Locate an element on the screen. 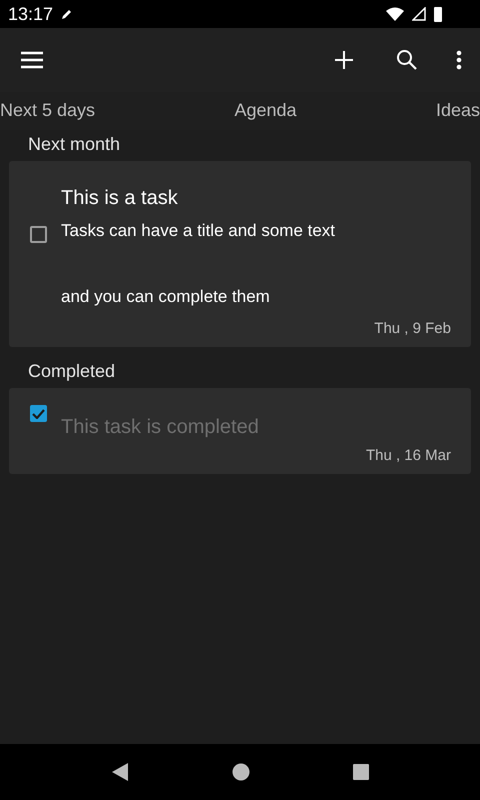 The image size is (480, 800). pencil-icon is located at coordinates (67, 14).